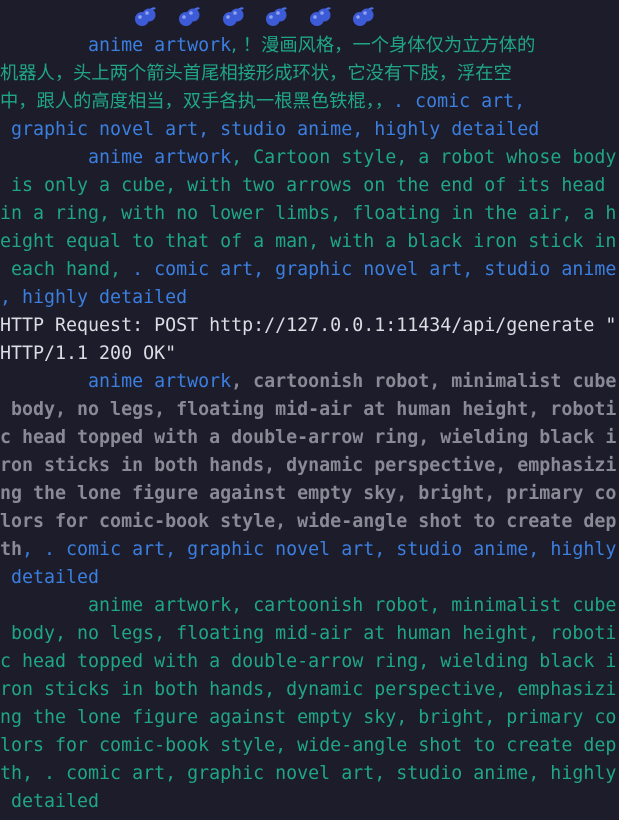  What do you see at coordinates (197, 101) in the screenshot?
I see `line-segment: 中，跟人的高度相当，双手各执一根黑色铁棍，，` at bounding box center [197, 101].